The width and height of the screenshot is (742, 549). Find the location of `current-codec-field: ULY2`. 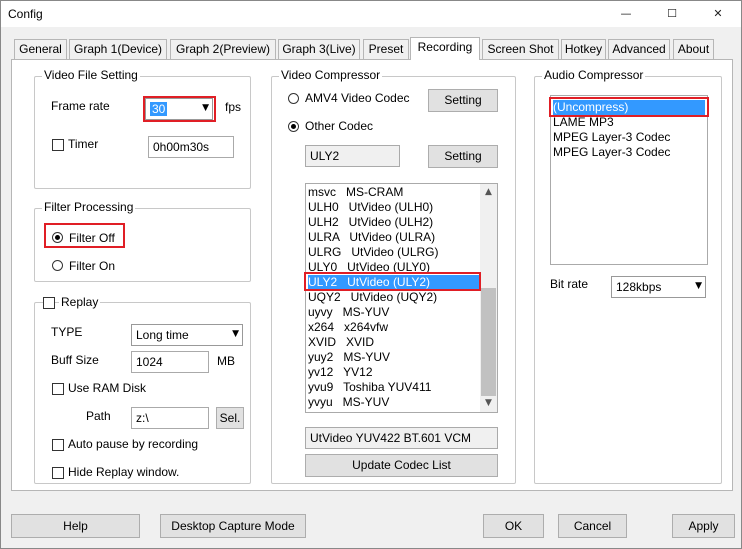

current-codec-field: ULY2 is located at coordinates (352, 156).